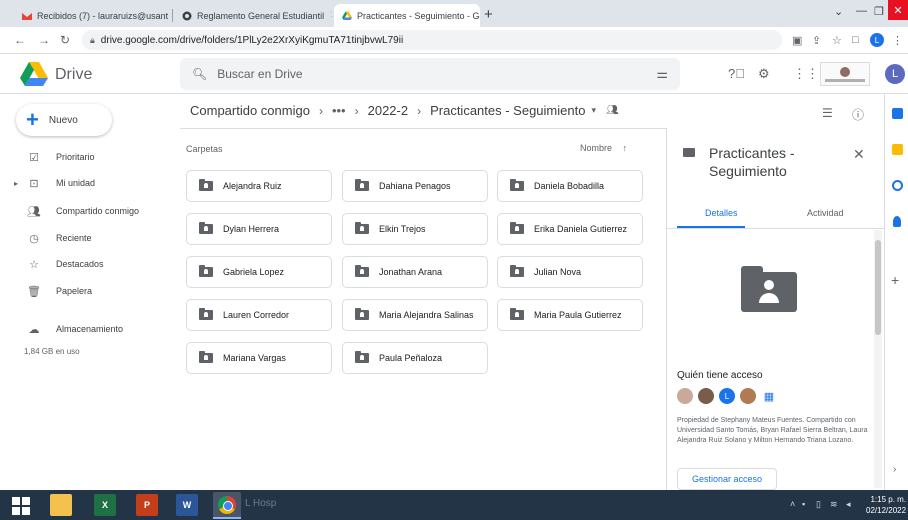 This screenshot has width=908, height=520. I want to click on tab-actividad: Actividad, so click(825, 213).